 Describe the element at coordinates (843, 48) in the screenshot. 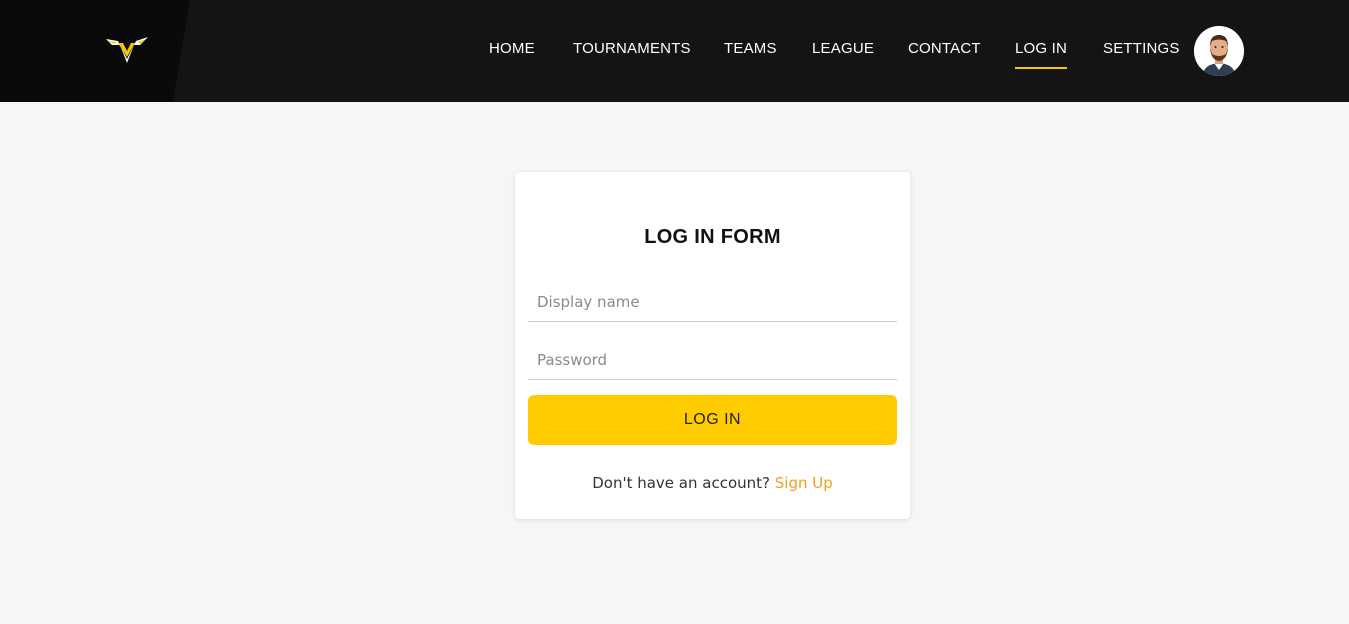

I see `nav-league: LEAGUE` at that location.